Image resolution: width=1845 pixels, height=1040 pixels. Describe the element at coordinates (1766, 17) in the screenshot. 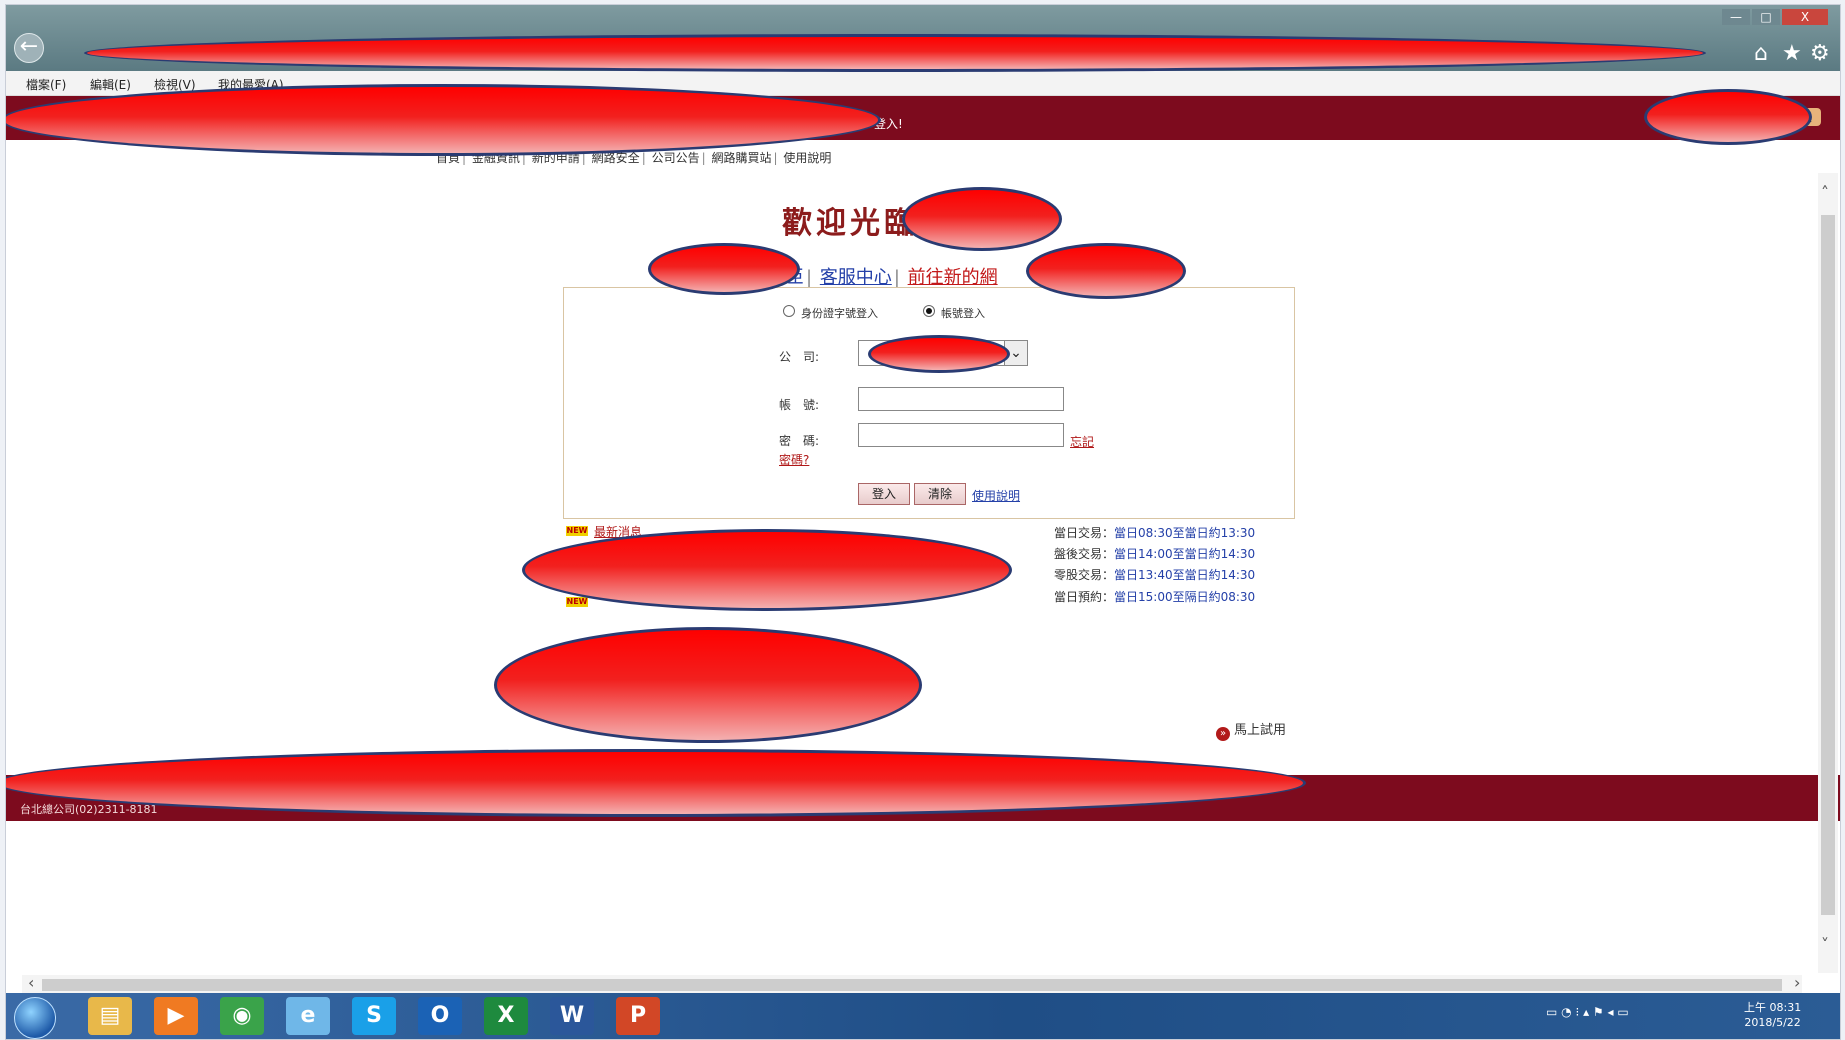

I see `maximize-button: □` at that location.